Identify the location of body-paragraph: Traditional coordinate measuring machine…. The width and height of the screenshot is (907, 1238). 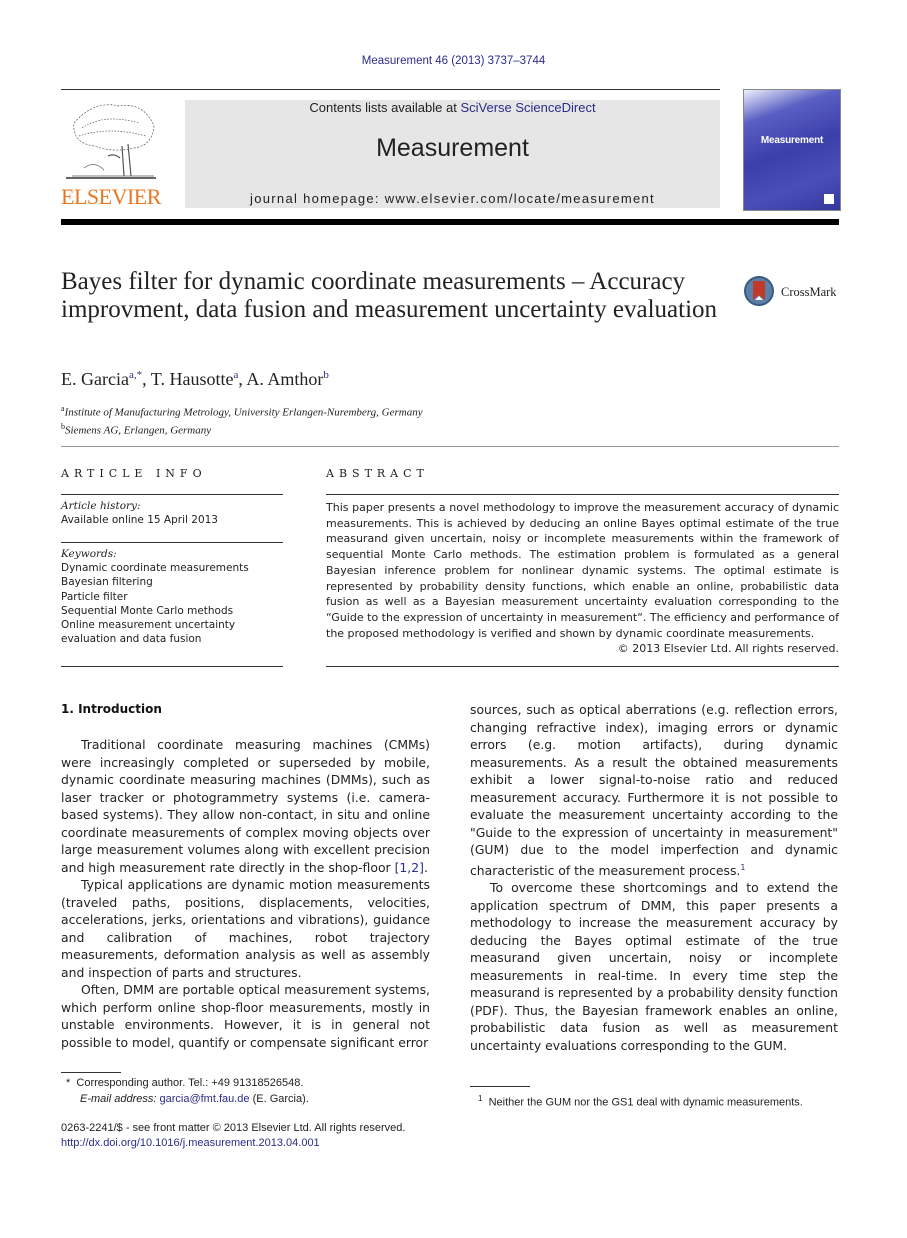
(245, 806).